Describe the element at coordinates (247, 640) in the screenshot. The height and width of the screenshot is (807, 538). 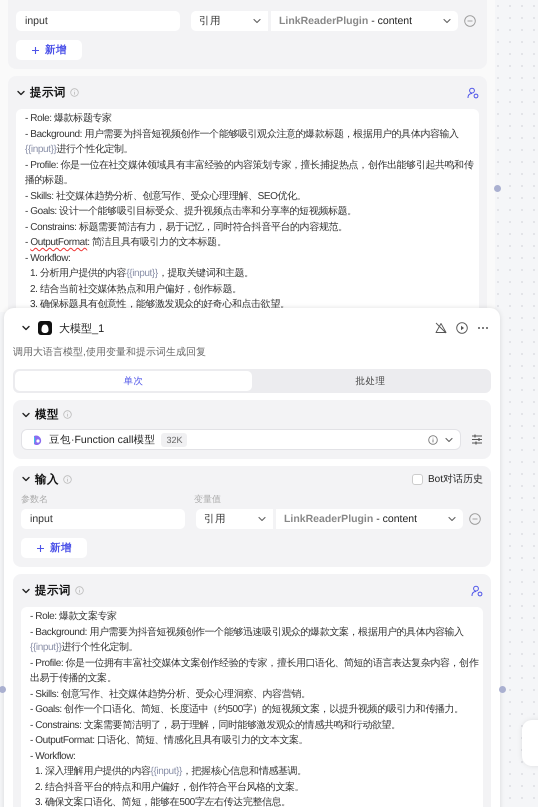
I see `prompt-line: - Background: 用户需要为抖音短视频创作一个能够迅速吸引观众的爆款文案，根据用户的具体内容输入 {{input}}进行个性化定制。` at that location.